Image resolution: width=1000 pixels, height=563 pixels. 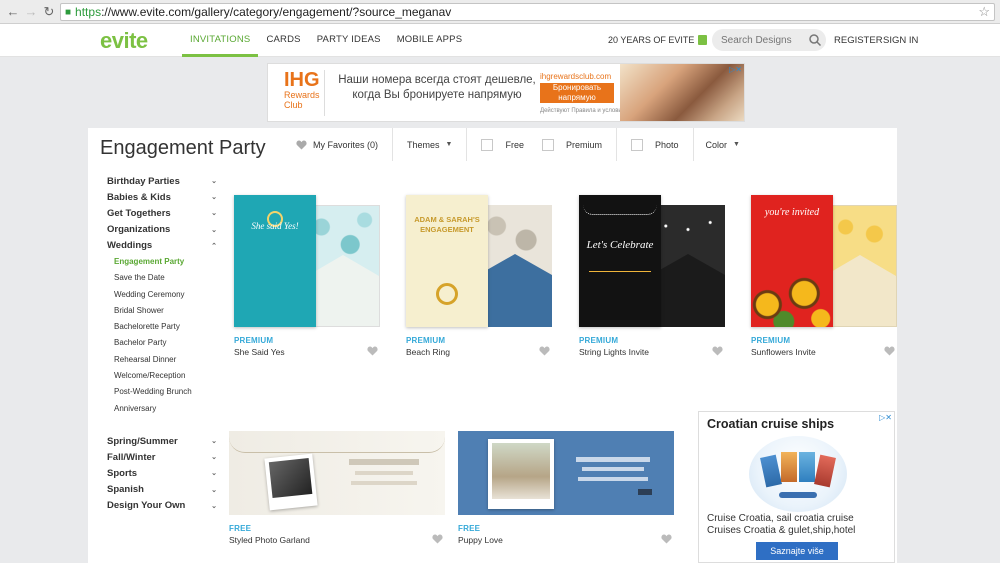 What do you see at coordinates (68, 12) in the screenshot?
I see `lock-icon: ■` at bounding box center [68, 12].